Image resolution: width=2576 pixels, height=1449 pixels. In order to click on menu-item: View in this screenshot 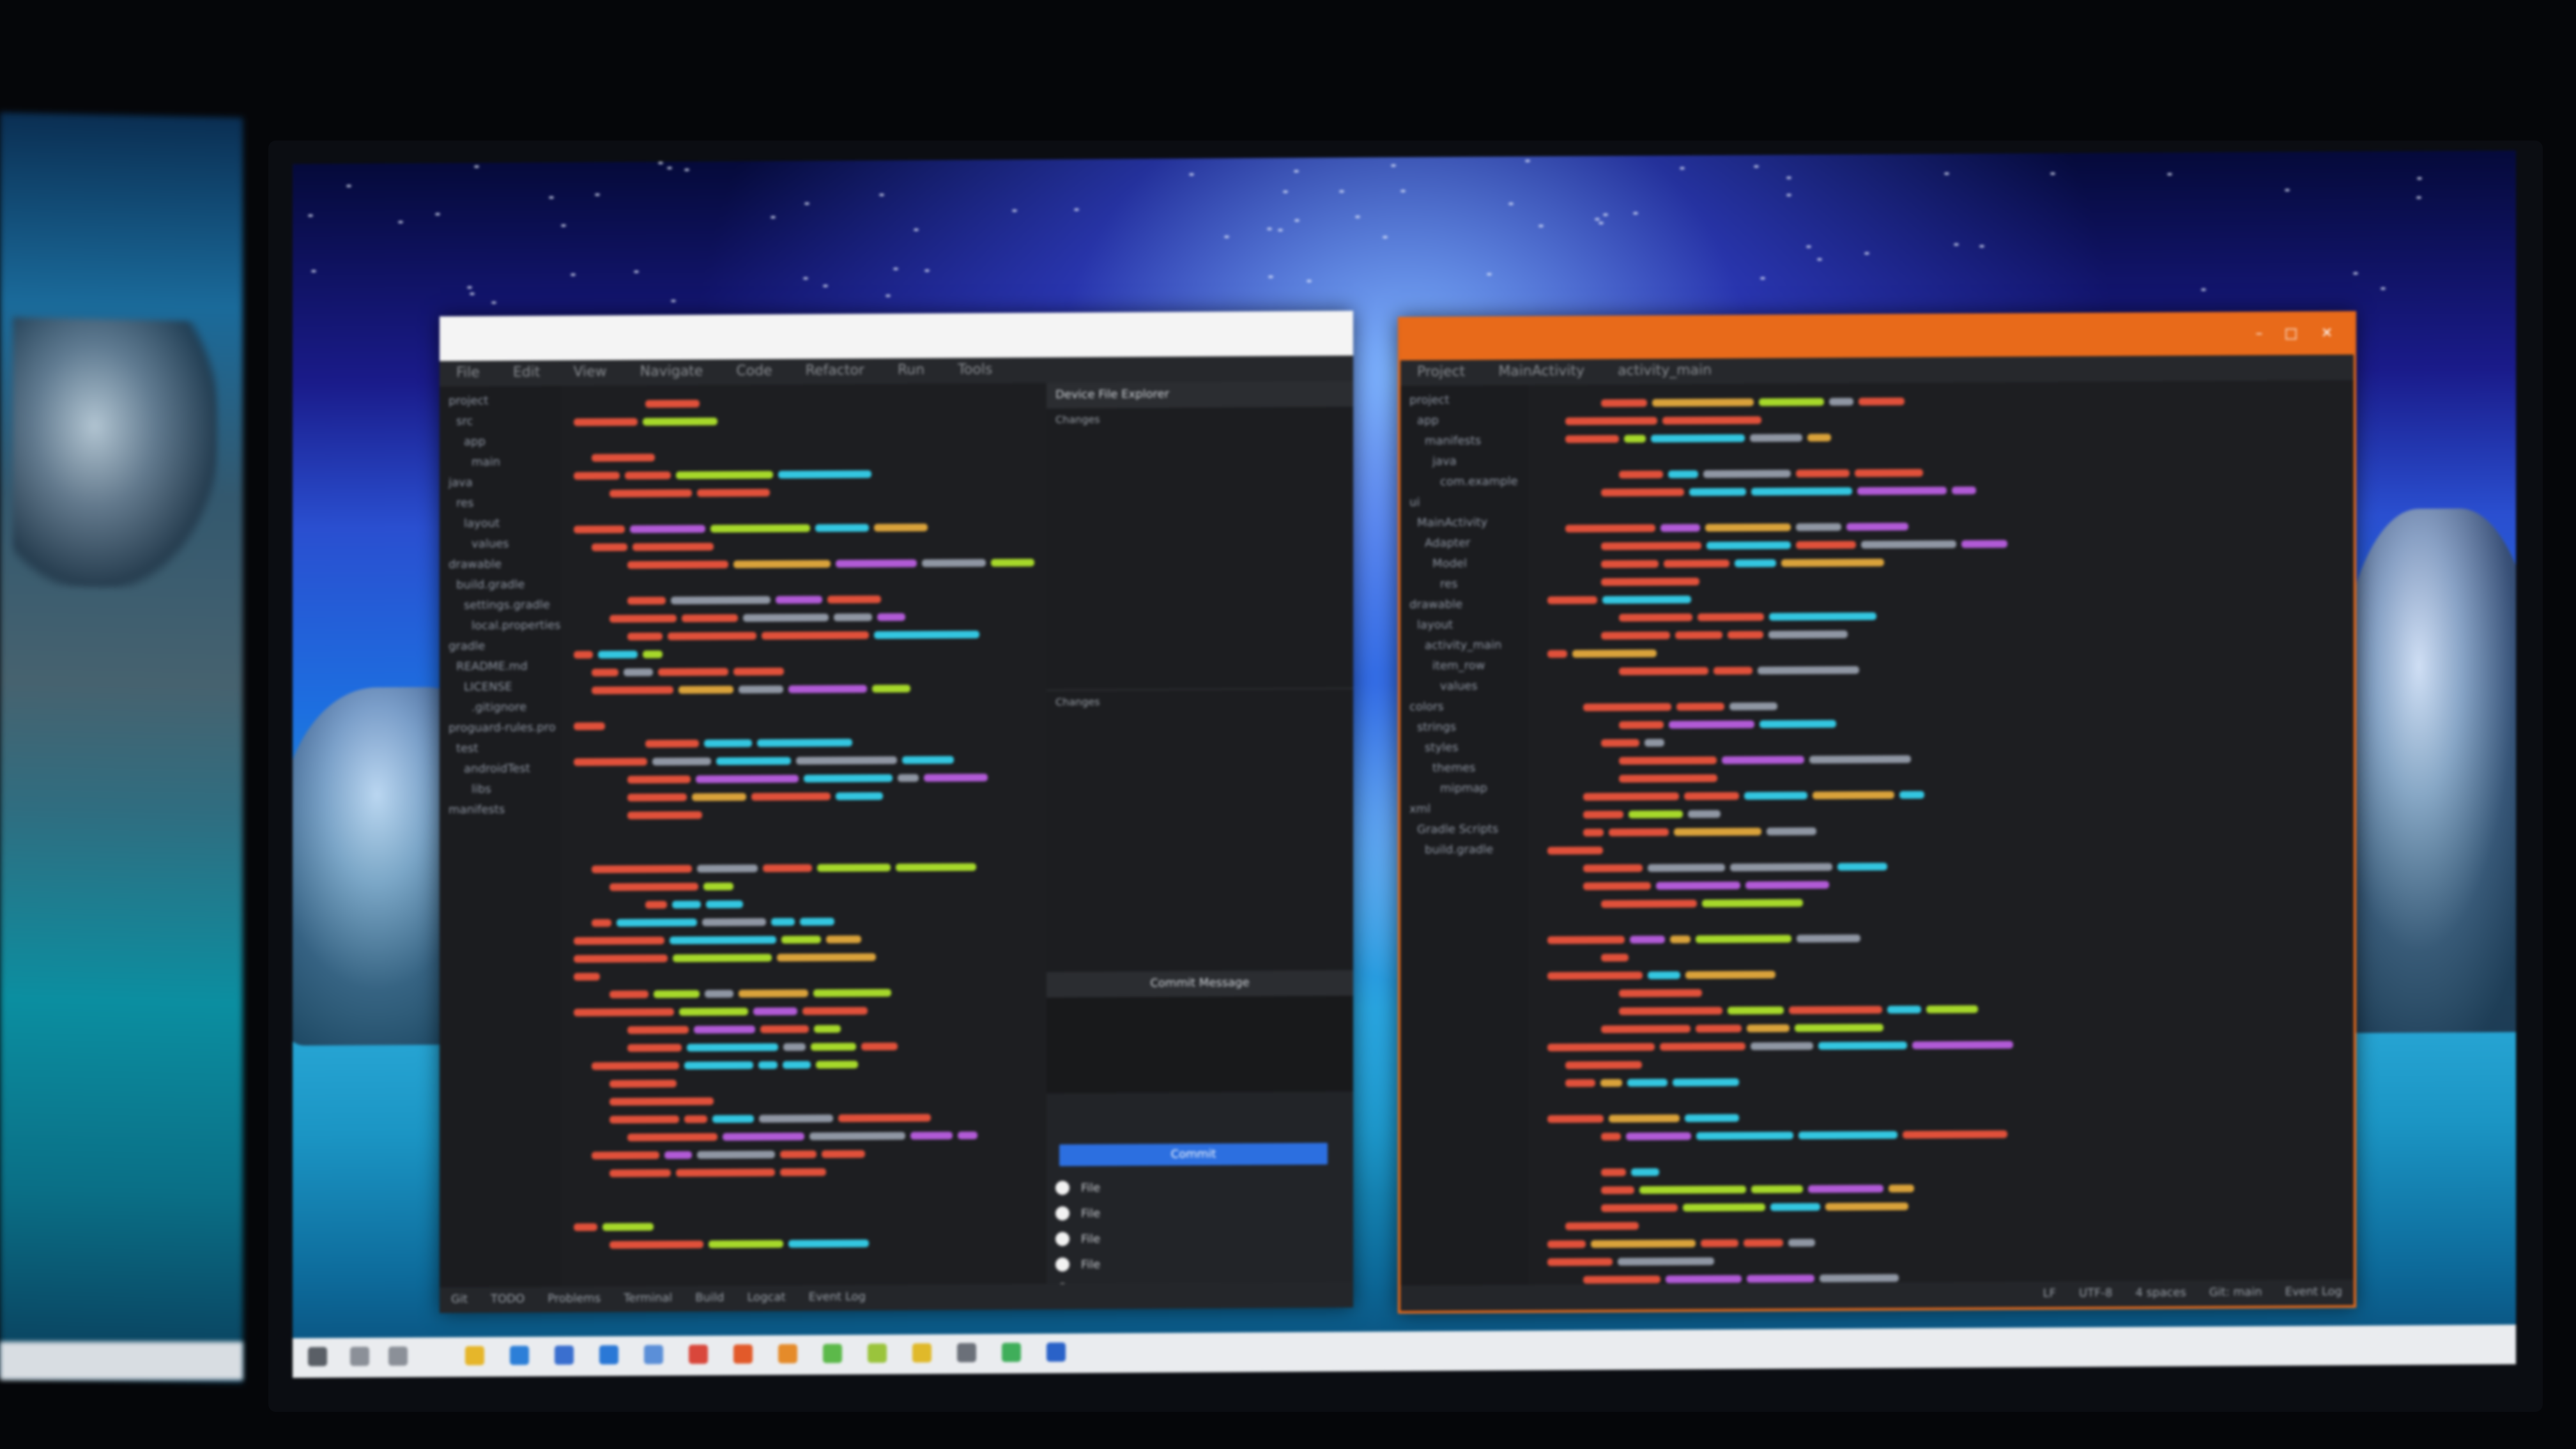, I will do `click(589, 372)`.